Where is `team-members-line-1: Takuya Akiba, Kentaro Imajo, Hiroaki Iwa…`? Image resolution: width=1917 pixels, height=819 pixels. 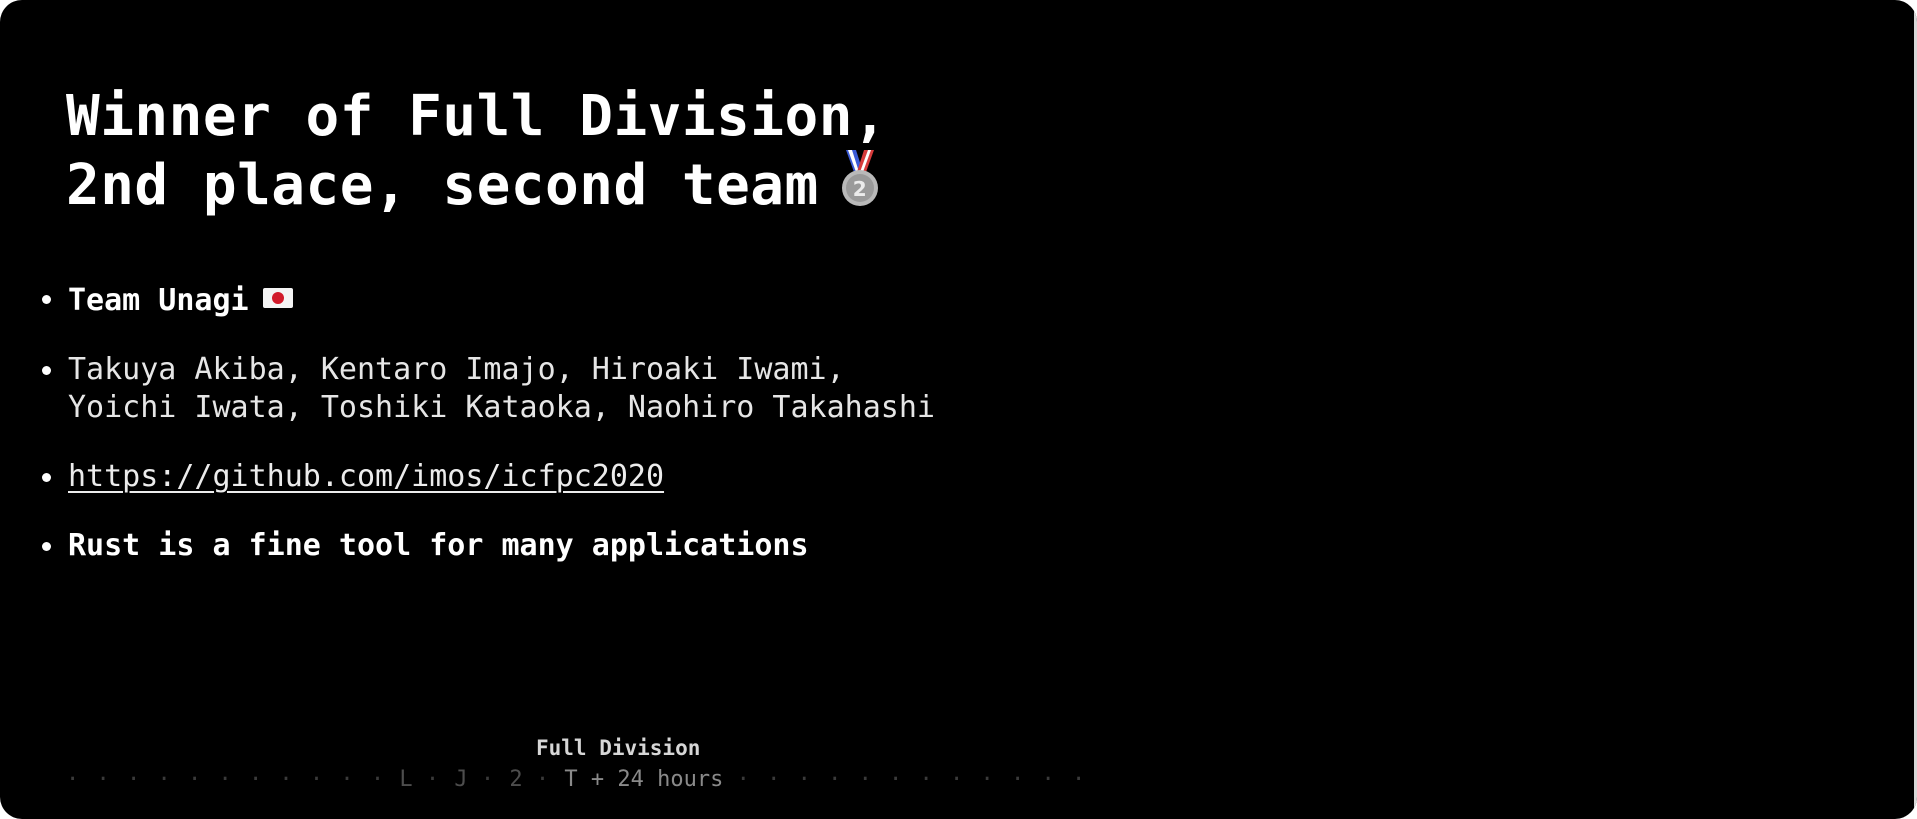
team-members-line-1: Takuya Akiba, Kentaro Imajo, Hiroaki Iwa… is located at coordinates (456, 369).